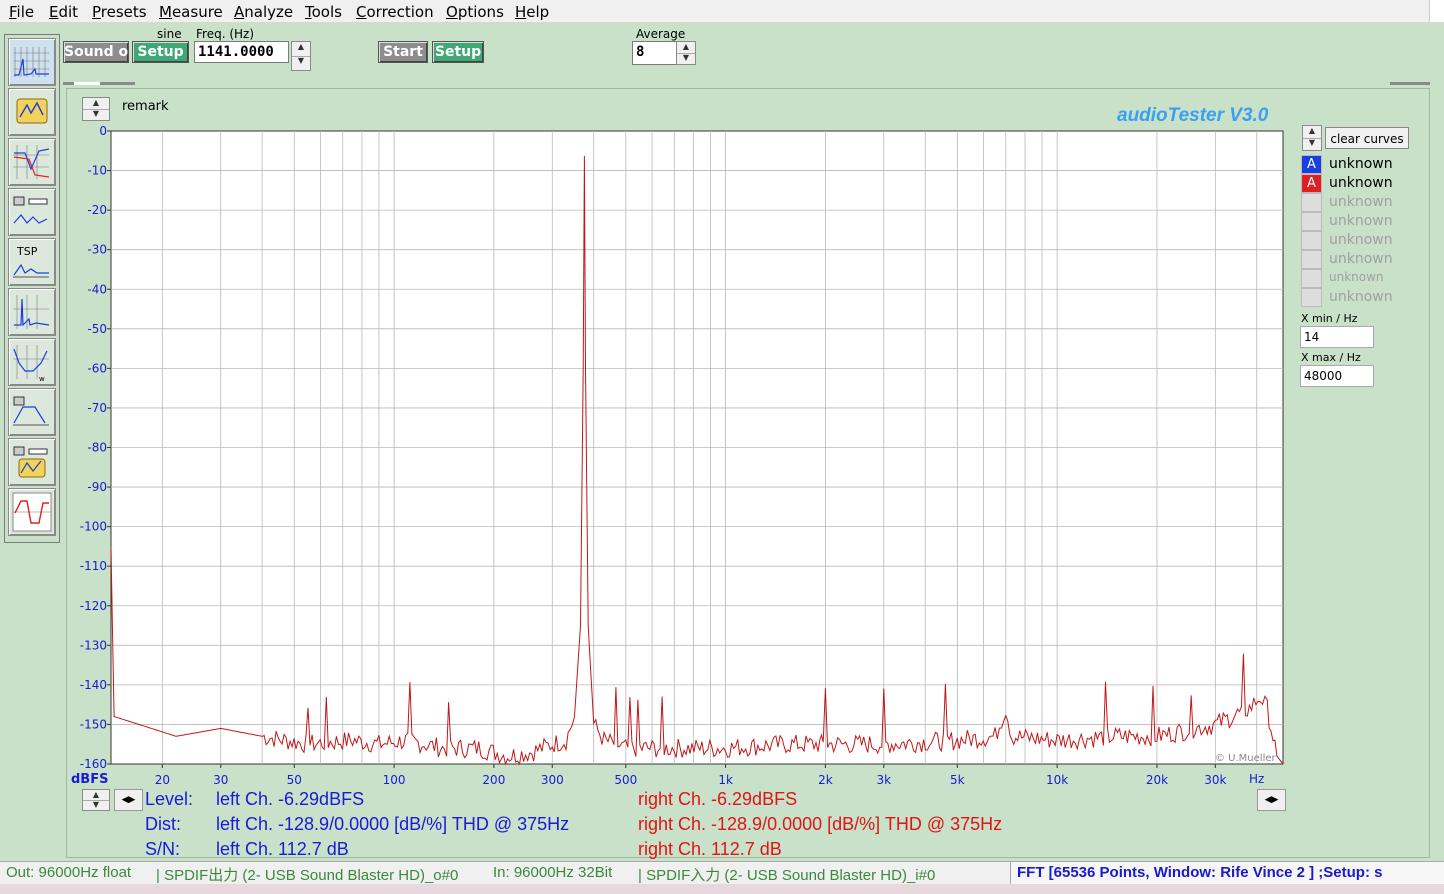 The image size is (1444, 894). I want to click on curve-stepper: ▲ ▼, so click(1312, 138).